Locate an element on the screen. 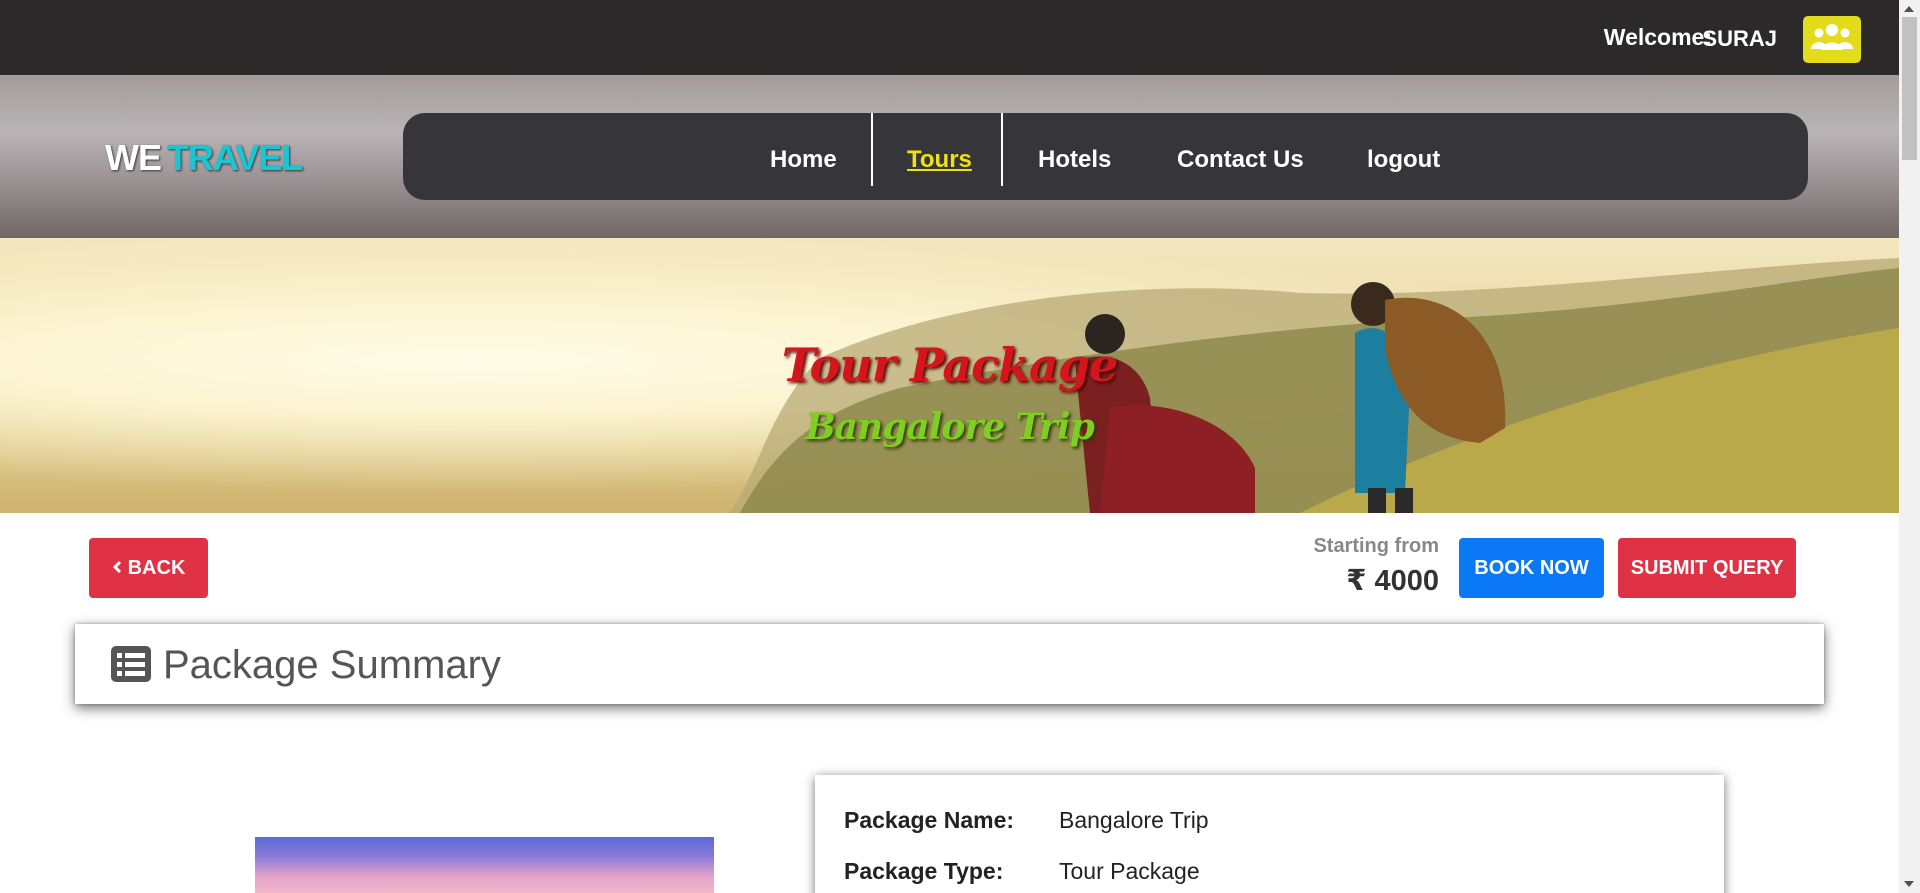 This screenshot has height=893, width=1920. nav-hotels: Hotels is located at coordinates (1074, 160).